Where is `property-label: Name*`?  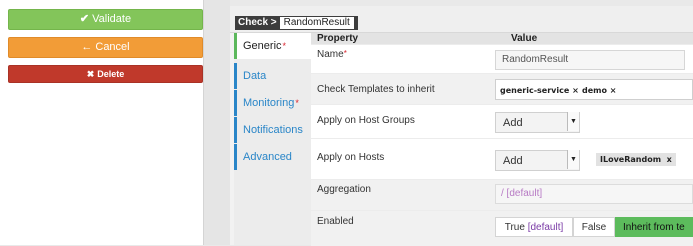
property-label: Name* is located at coordinates (332, 54).